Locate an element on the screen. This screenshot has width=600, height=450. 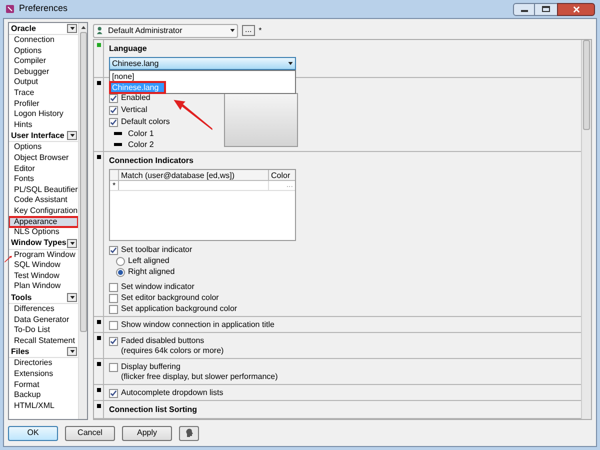
checkbox-label: Set application background color is located at coordinates (179, 309).